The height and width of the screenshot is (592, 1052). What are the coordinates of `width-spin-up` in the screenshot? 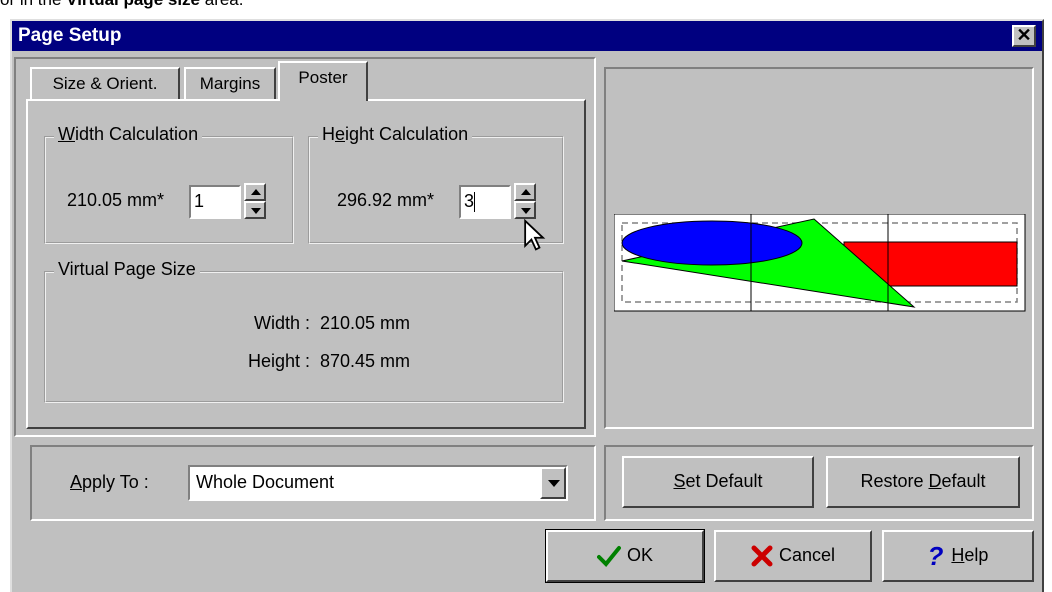 It's located at (255, 192).